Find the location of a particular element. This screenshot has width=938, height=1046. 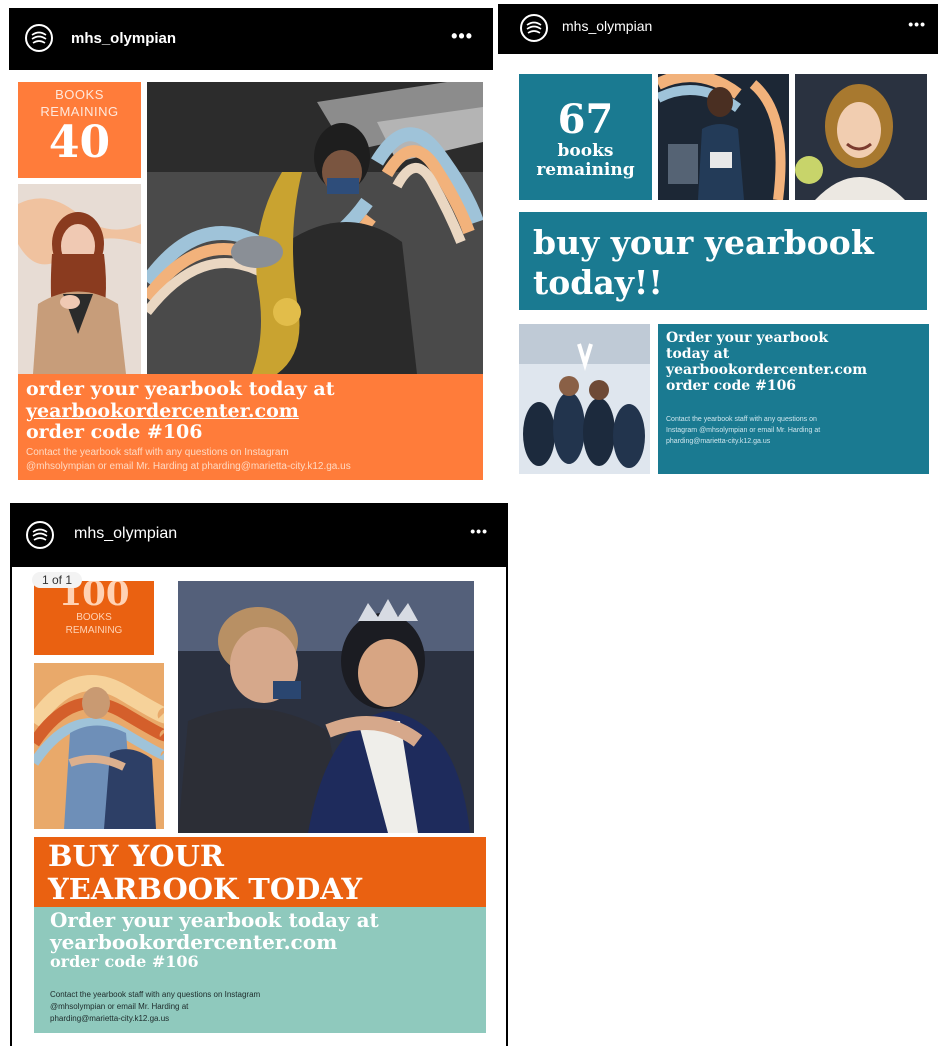

books-remaining-box: 67 books remaining is located at coordinates (585, 137).